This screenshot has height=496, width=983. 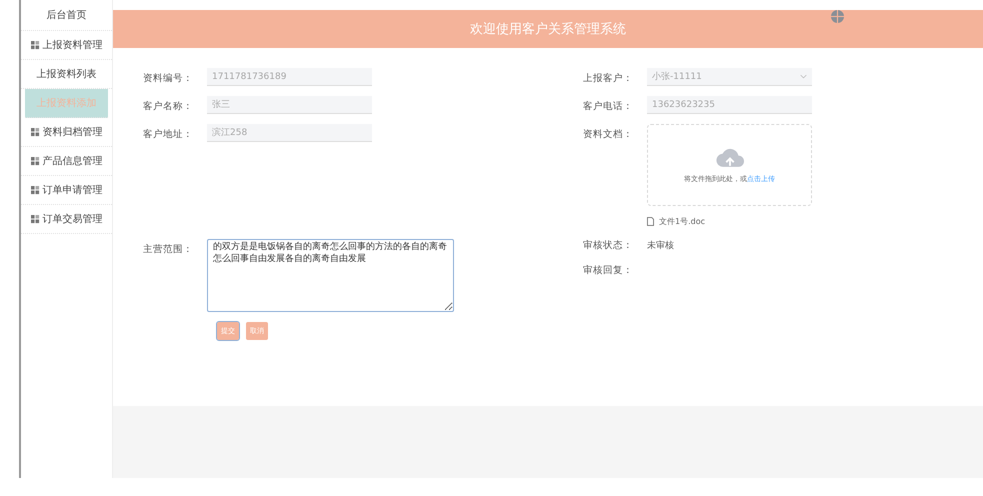 What do you see at coordinates (168, 249) in the screenshot?
I see `field-label: 主营范围：` at bounding box center [168, 249].